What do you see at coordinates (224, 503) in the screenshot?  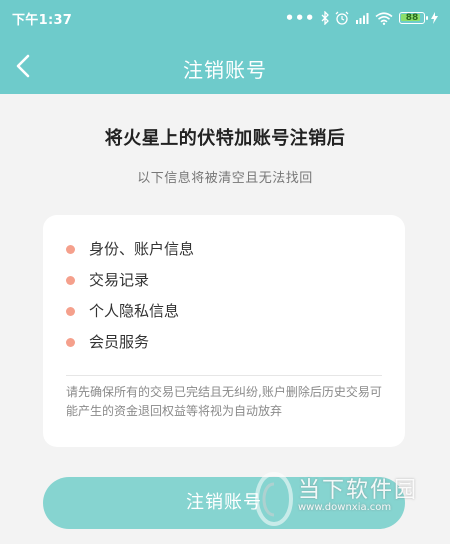 I see `cancel-account-button: 注销账号` at bounding box center [224, 503].